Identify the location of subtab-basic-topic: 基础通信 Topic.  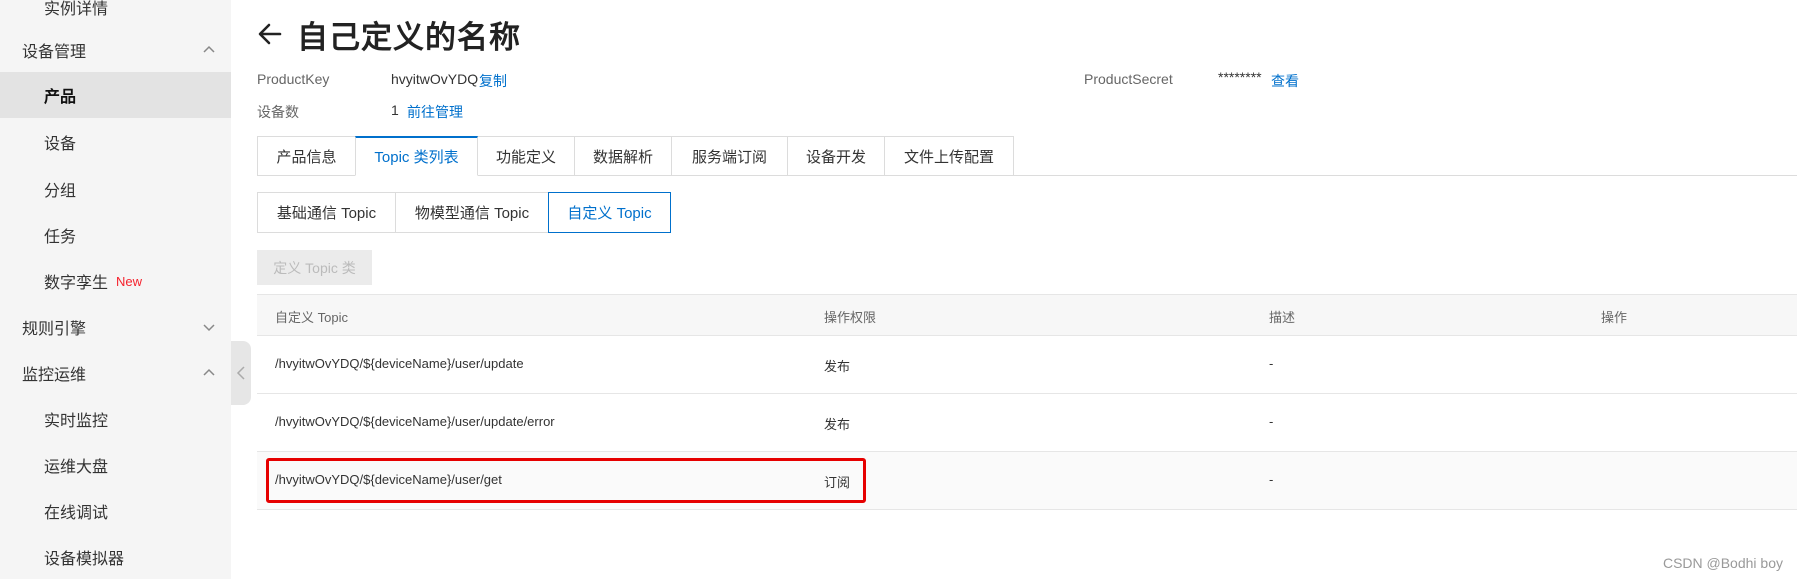
(326, 212).